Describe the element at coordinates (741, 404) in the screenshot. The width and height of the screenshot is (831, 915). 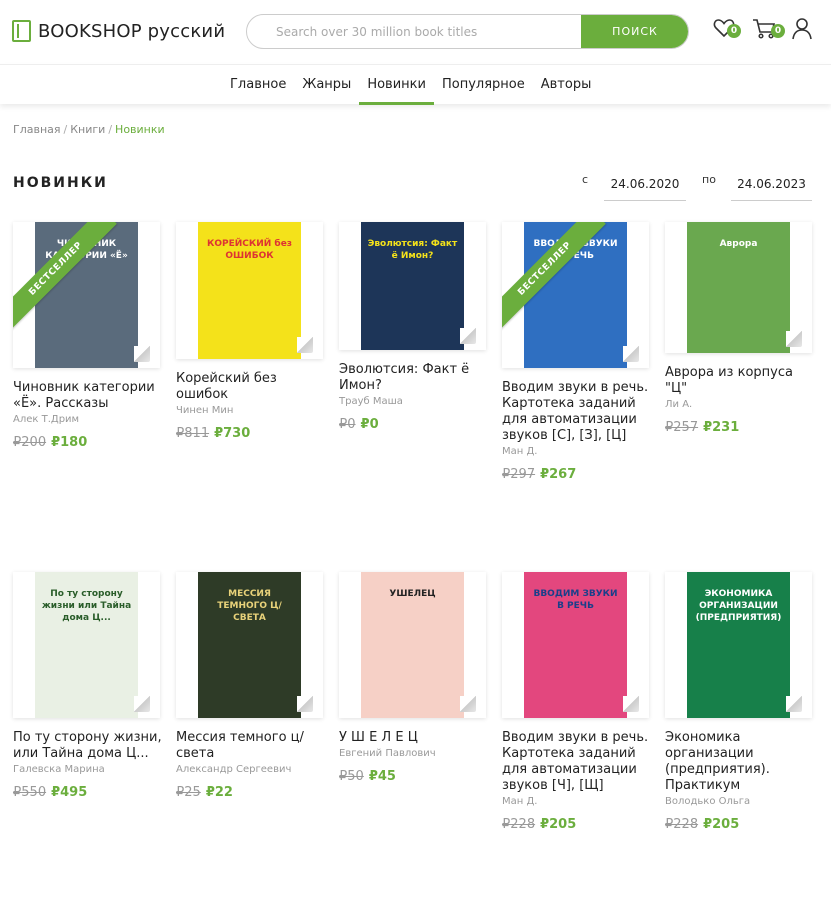
I see `book-author: Ли А.` at that location.